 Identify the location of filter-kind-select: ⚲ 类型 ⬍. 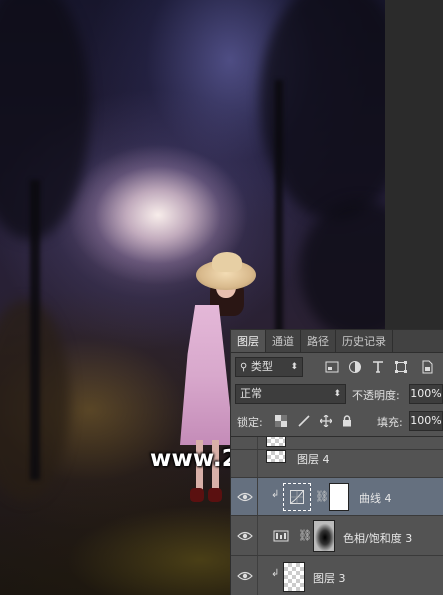
(269, 367).